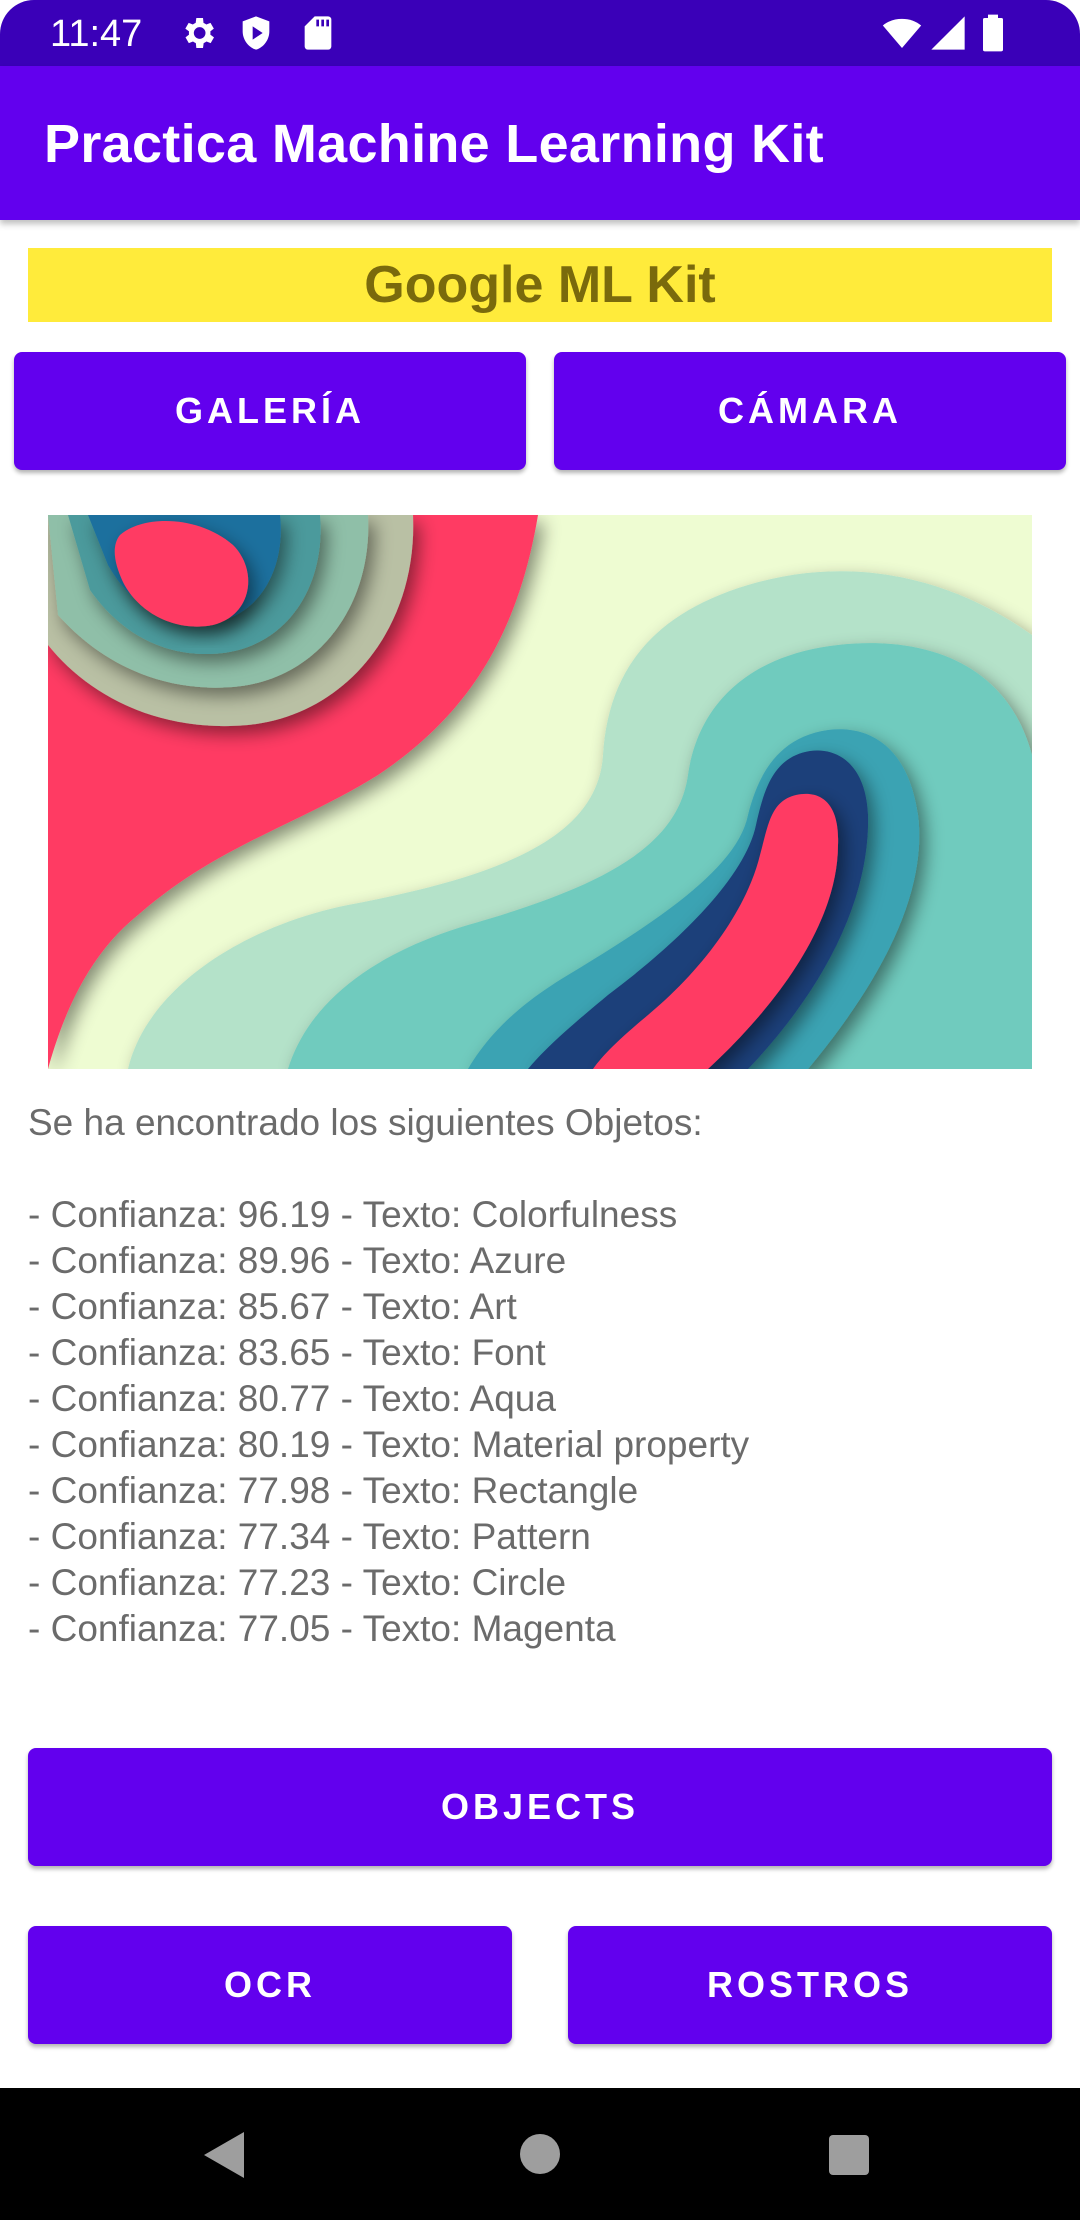  What do you see at coordinates (333, 1490) in the screenshot?
I see `result-item: - Confianza: 77.98 - Texto: Rectangle` at bounding box center [333, 1490].